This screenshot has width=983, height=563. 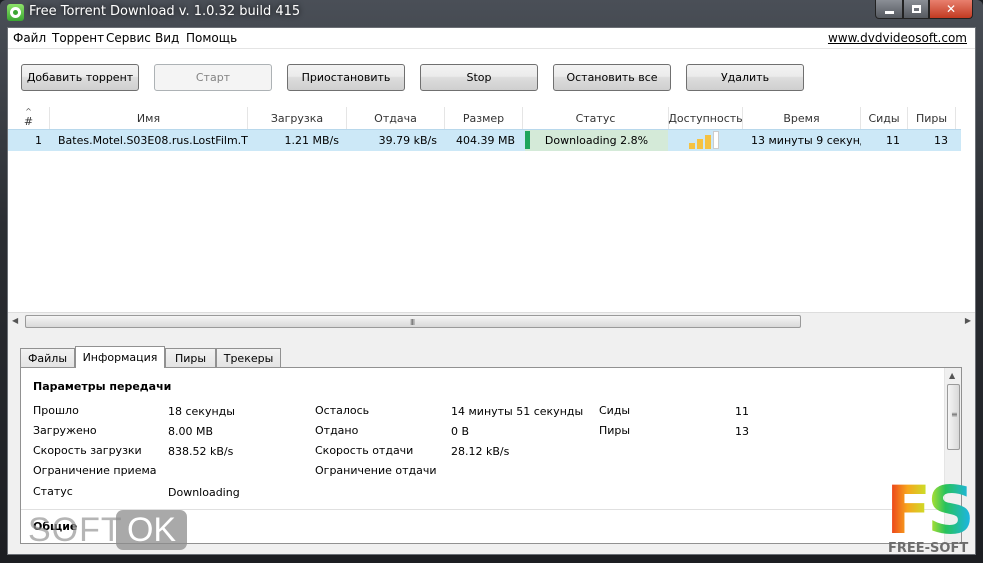 What do you see at coordinates (78, 38) in the screenshot?
I see `menu-torrent: Торрент` at bounding box center [78, 38].